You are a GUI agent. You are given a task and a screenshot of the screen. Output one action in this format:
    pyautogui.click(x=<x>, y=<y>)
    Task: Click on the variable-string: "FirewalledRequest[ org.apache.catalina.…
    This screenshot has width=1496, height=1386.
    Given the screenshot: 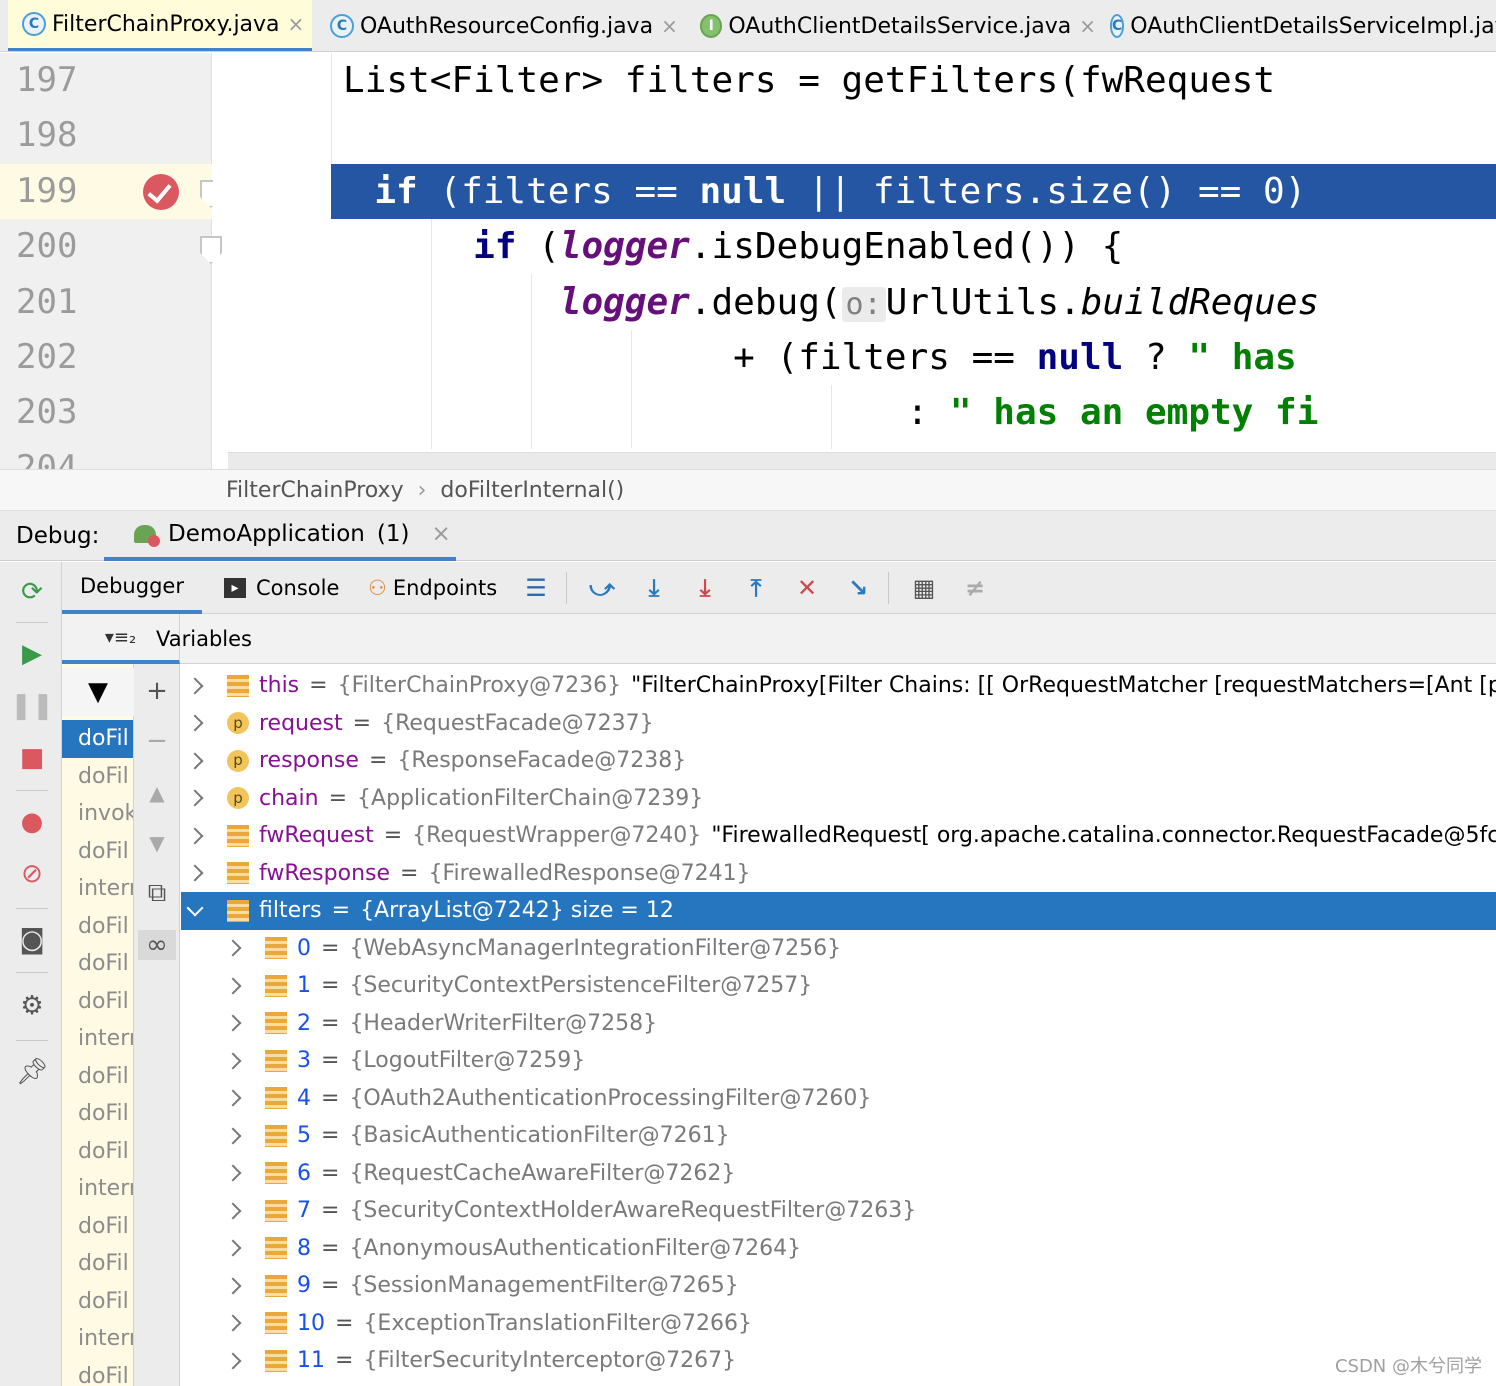 What is the action you would take?
    pyautogui.click(x=1103, y=836)
    